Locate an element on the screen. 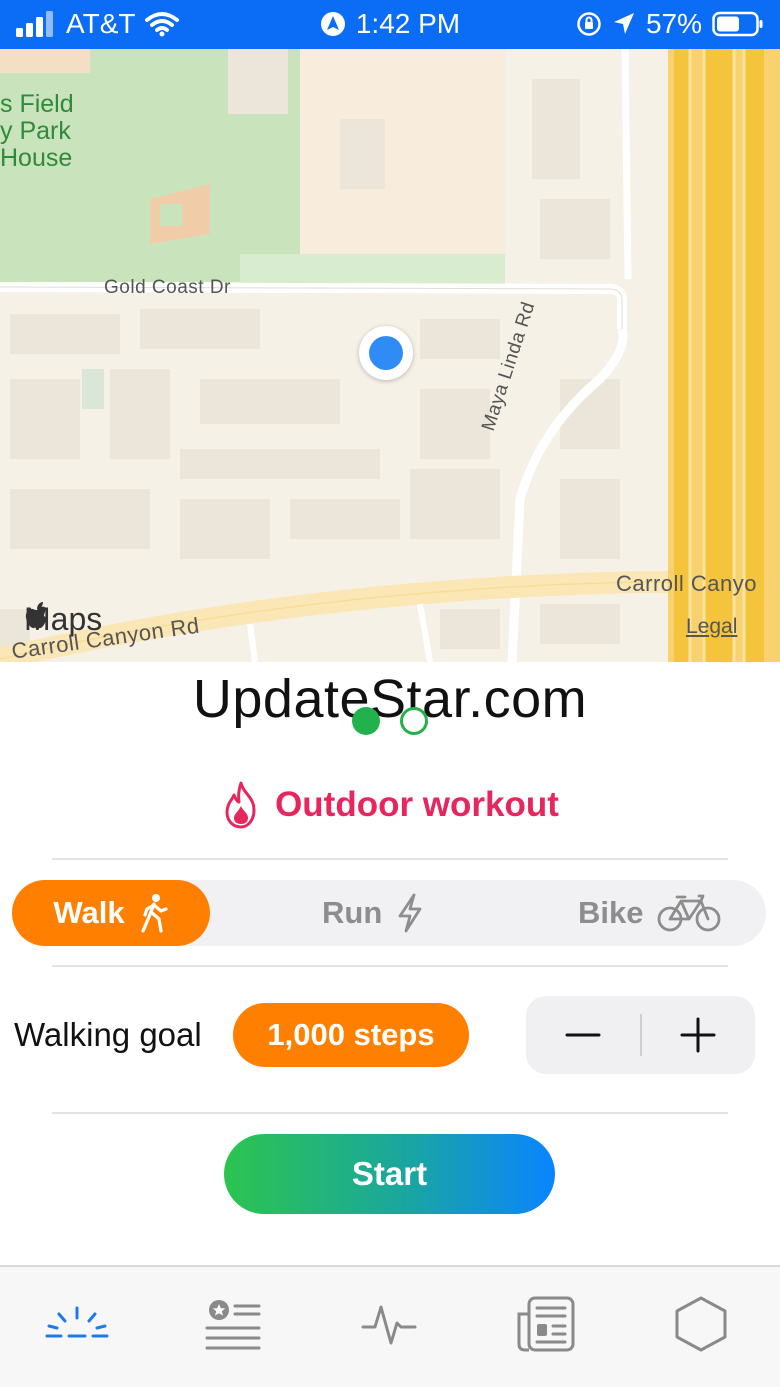 The height and width of the screenshot is (1387, 780). divider-top is located at coordinates (390, 859).